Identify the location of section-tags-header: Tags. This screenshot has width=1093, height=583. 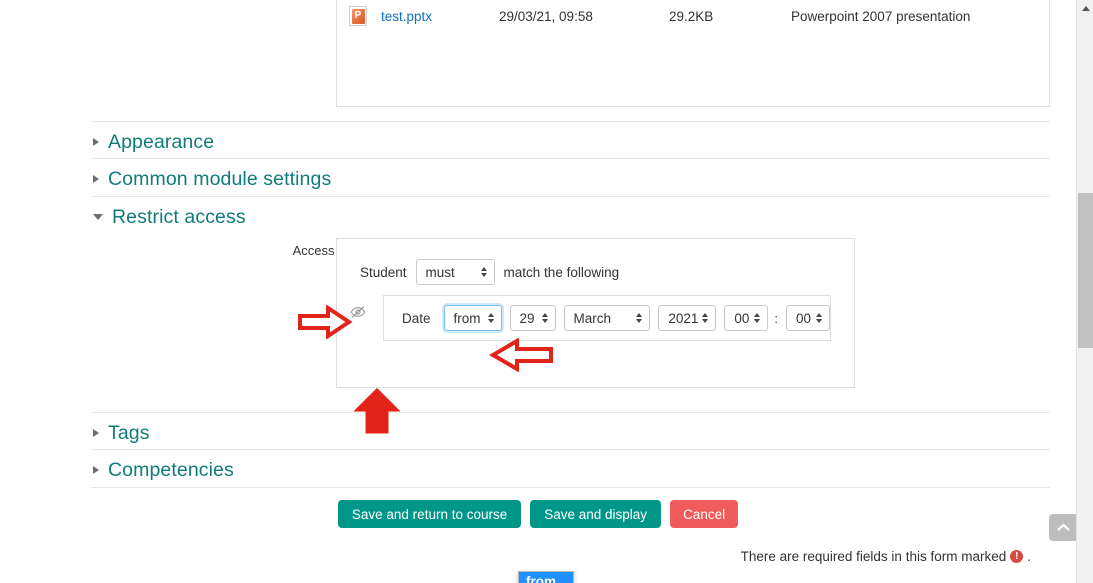
(570, 433).